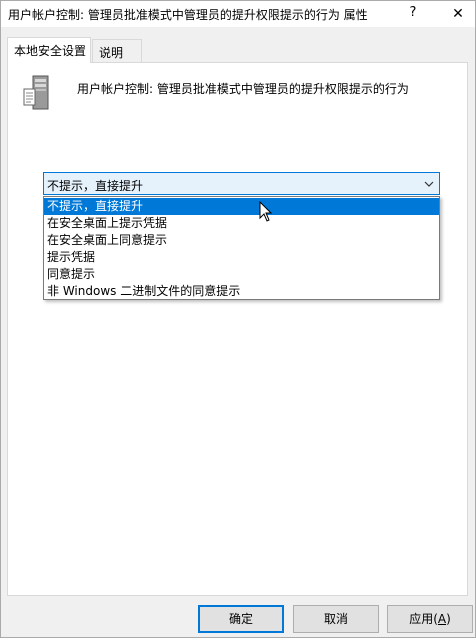 The height and width of the screenshot is (638, 476). I want to click on dropdown-option-consent: 同意提示, so click(241, 274).